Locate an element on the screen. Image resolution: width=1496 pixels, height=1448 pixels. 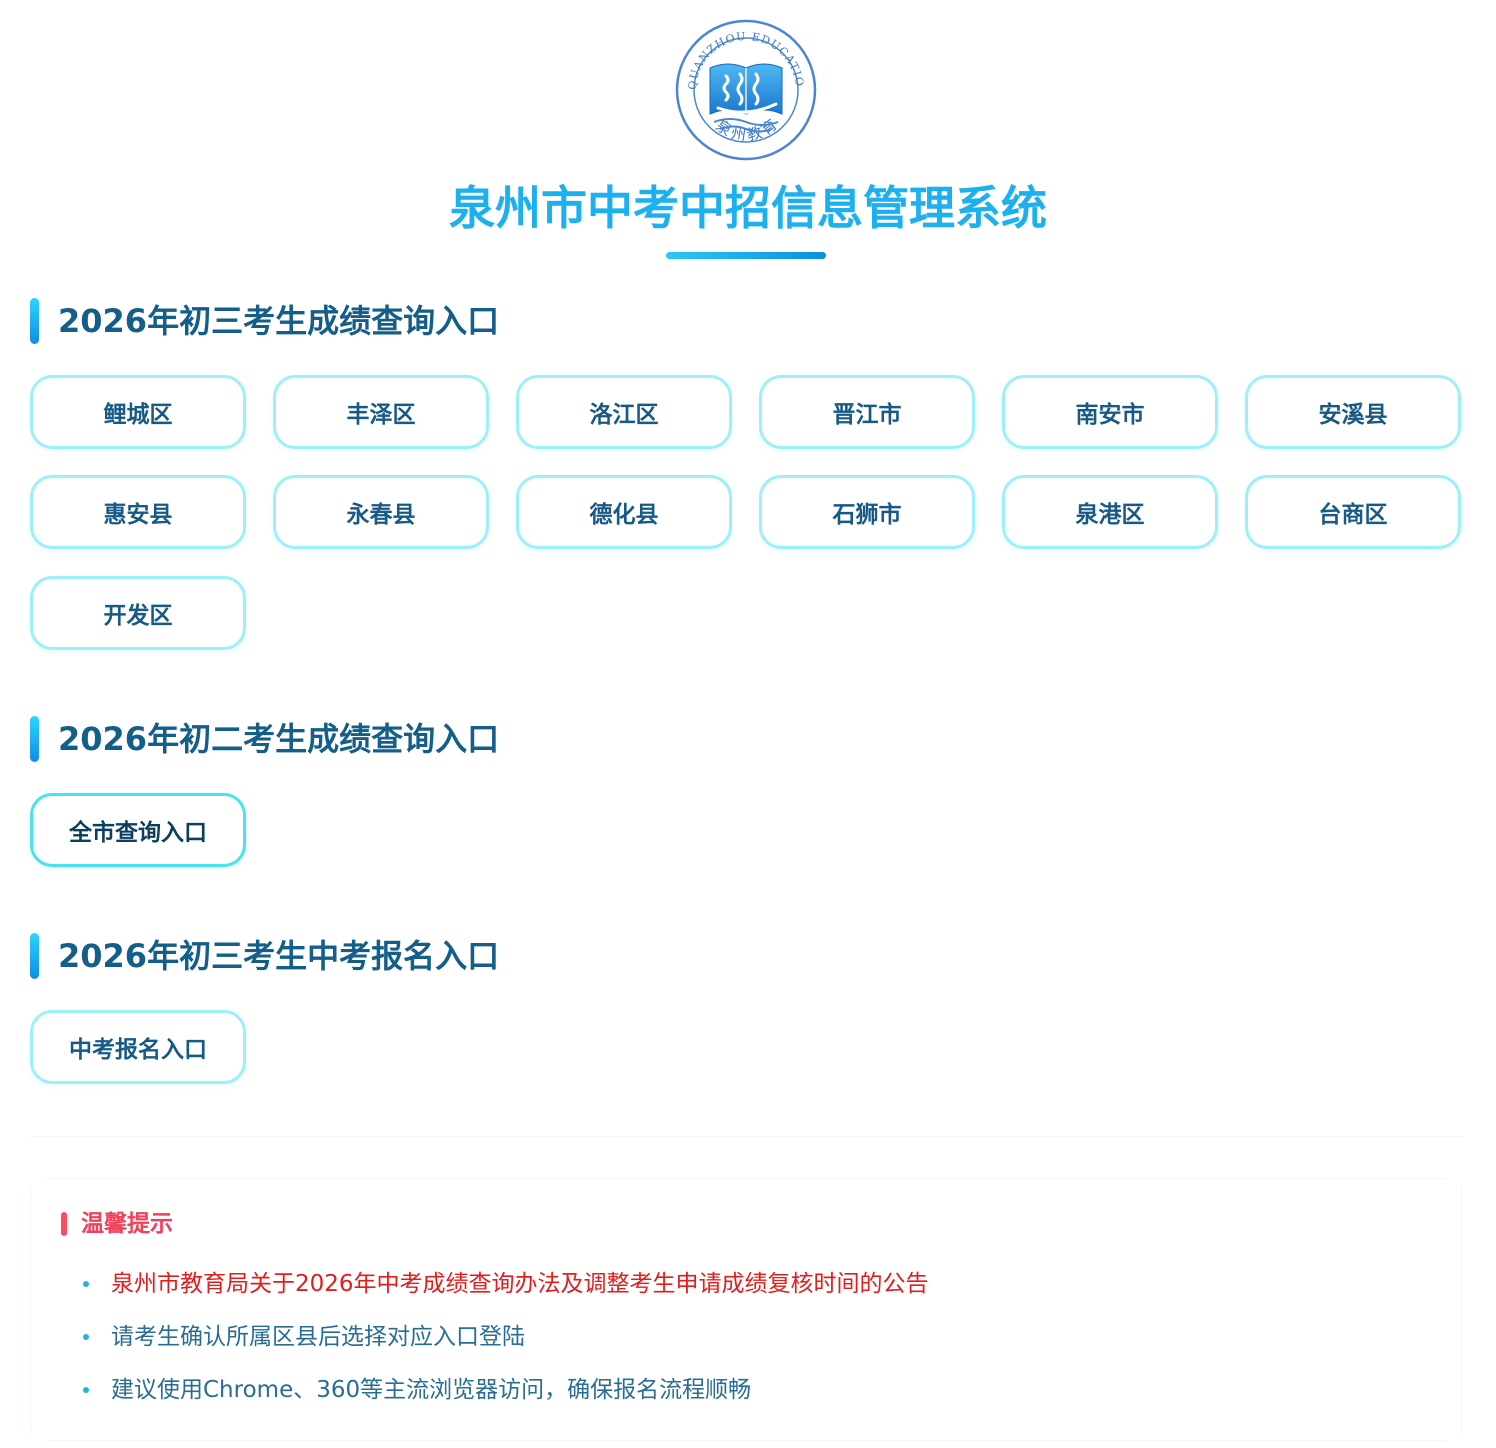
region-button-nanan: 南安市 is located at coordinates (1110, 412).